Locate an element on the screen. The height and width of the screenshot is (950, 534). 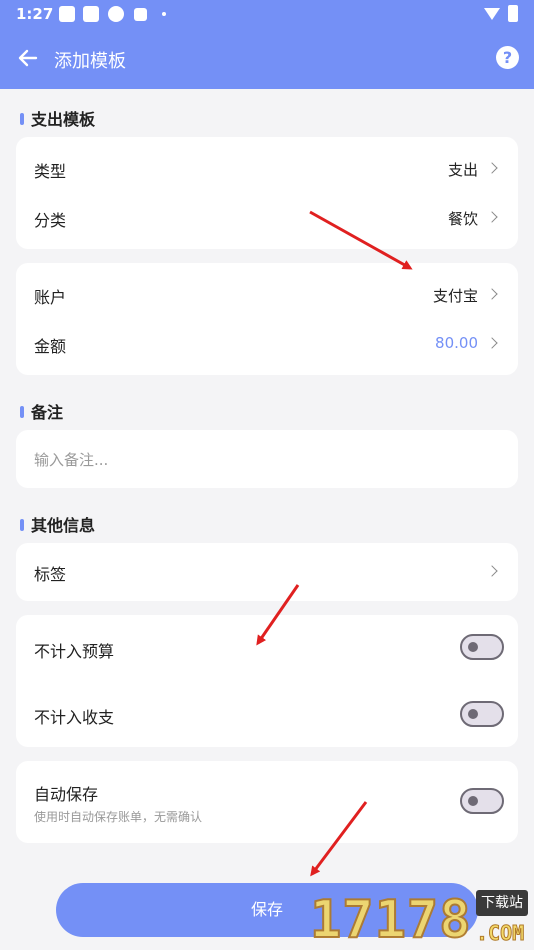
account-amount-card: 账户 支付宝 金额 80.00 is located at coordinates (267, 319).